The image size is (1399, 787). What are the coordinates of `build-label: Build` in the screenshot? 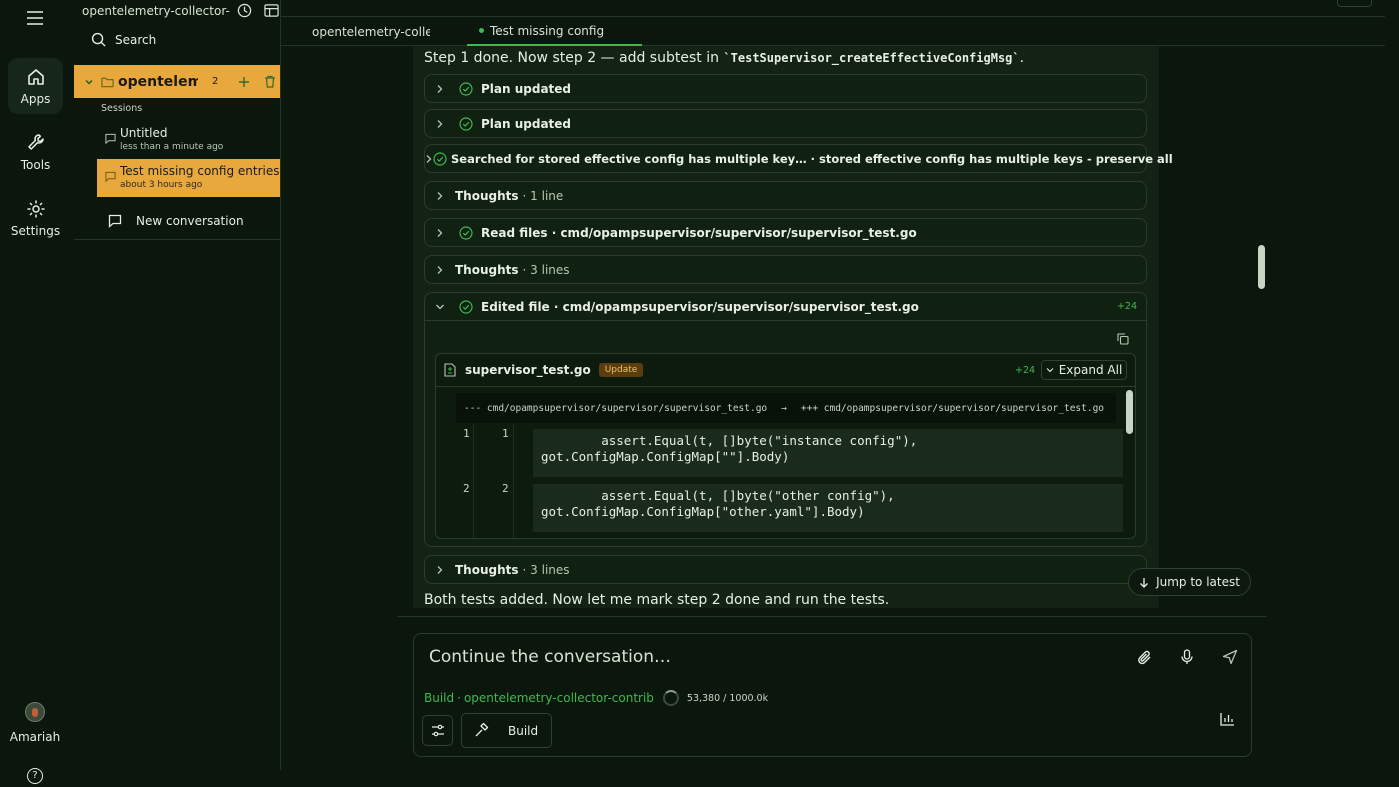 It's located at (523, 730).